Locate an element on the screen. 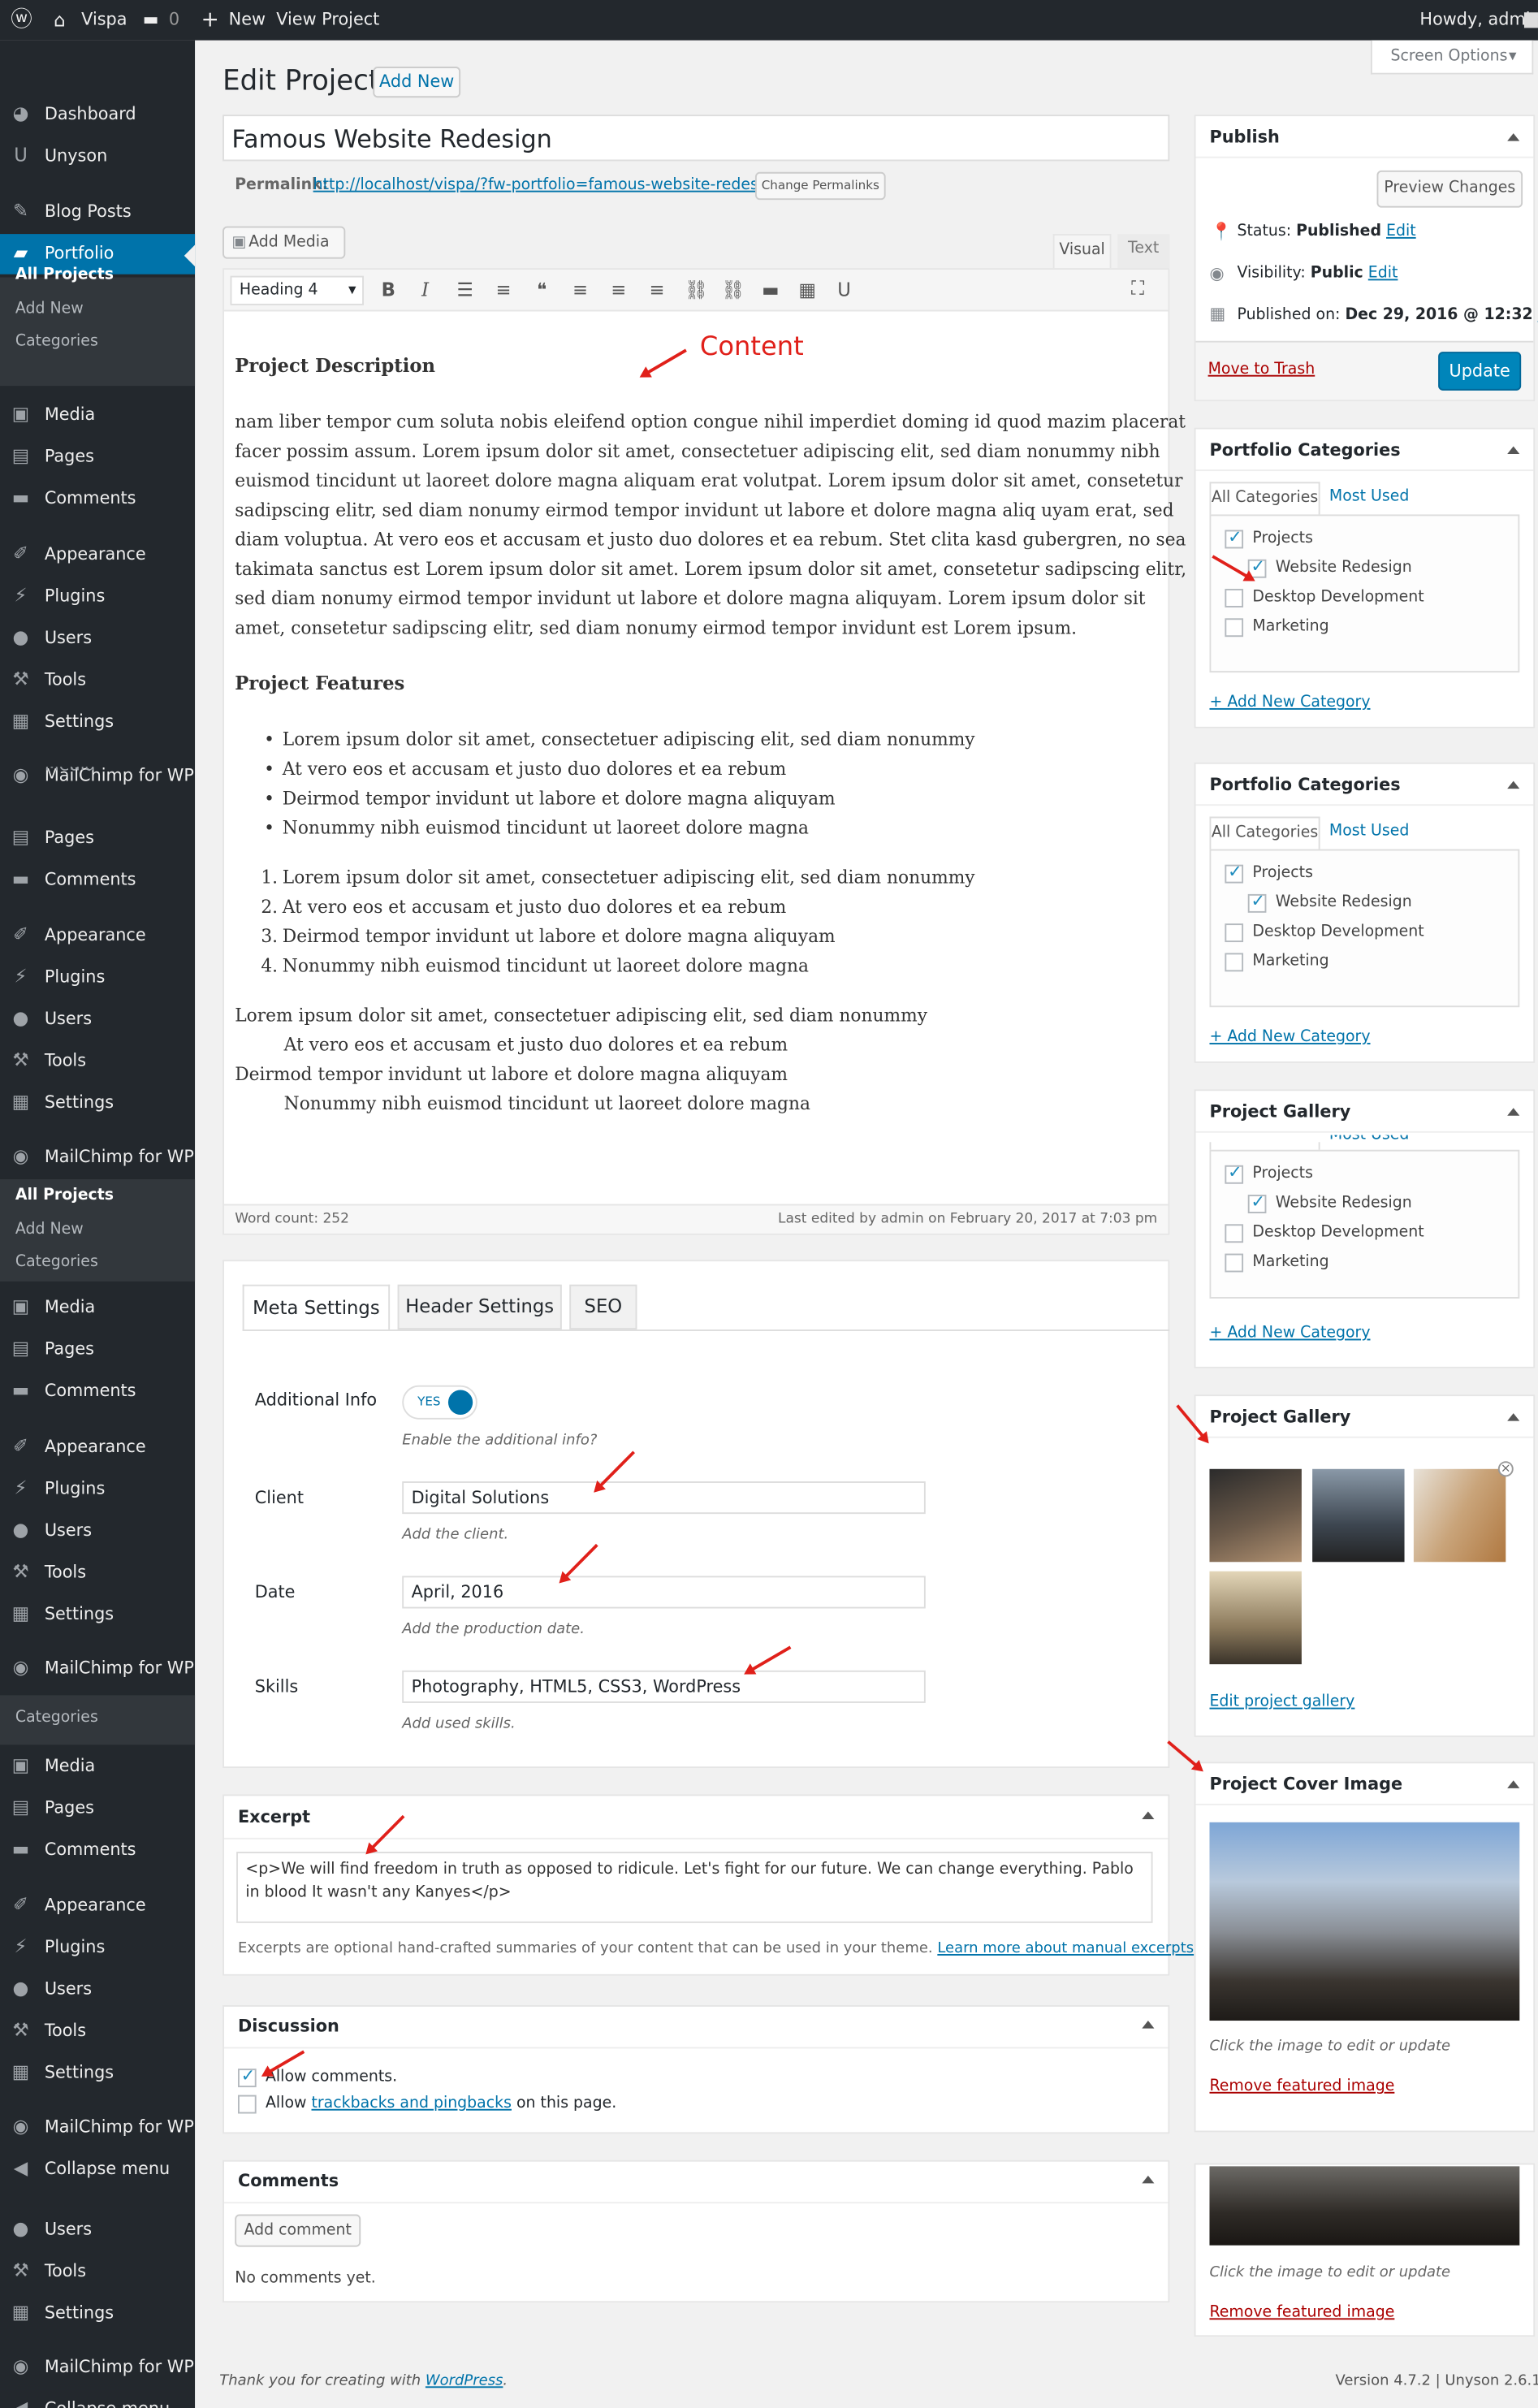  screen-options-button: Screen Options ▾ is located at coordinates (1452, 57).